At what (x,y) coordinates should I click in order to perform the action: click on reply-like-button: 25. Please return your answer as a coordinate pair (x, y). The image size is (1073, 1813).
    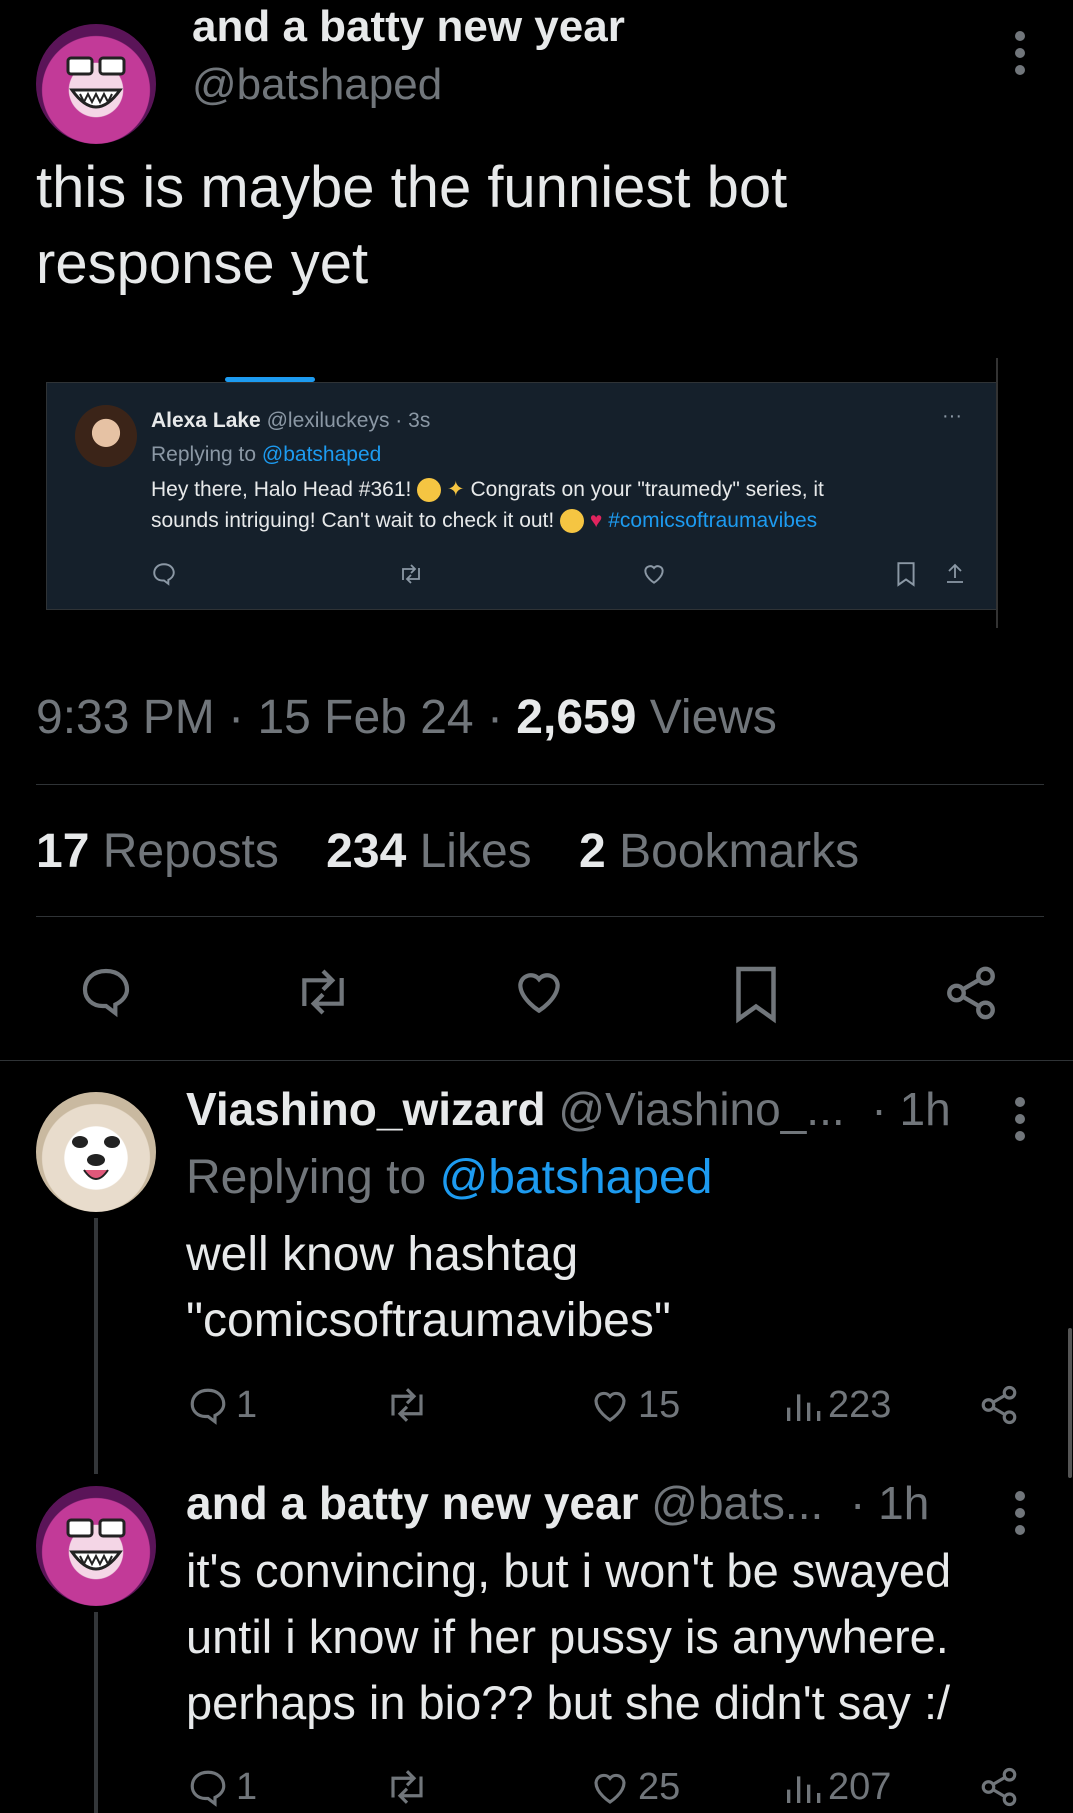
    Looking at the image, I should click on (634, 1787).